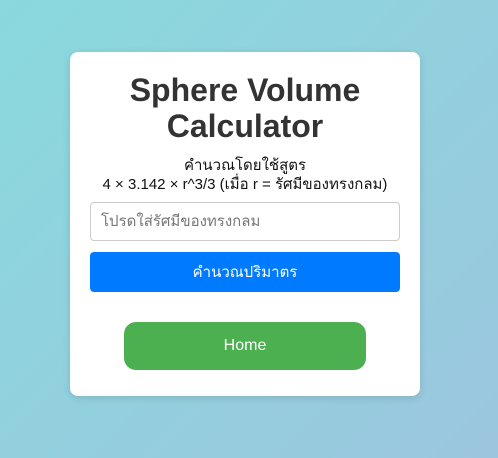 The image size is (498, 458). What do you see at coordinates (245, 272) in the screenshot?
I see `calculate-volume-button: คำนวณปริมาตร` at bounding box center [245, 272].